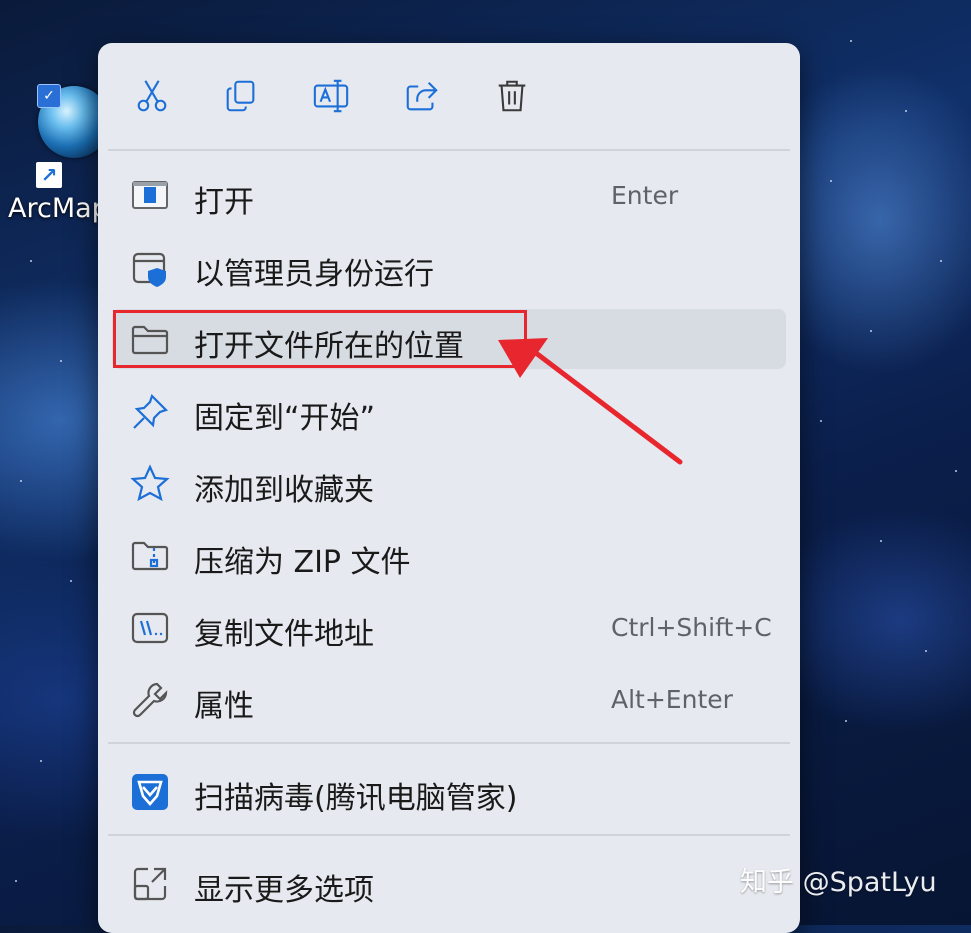 The image size is (971, 933). What do you see at coordinates (284, 490) in the screenshot?
I see `menu-item-label: 添加到收藏夹` at bounding box center [284, 490].